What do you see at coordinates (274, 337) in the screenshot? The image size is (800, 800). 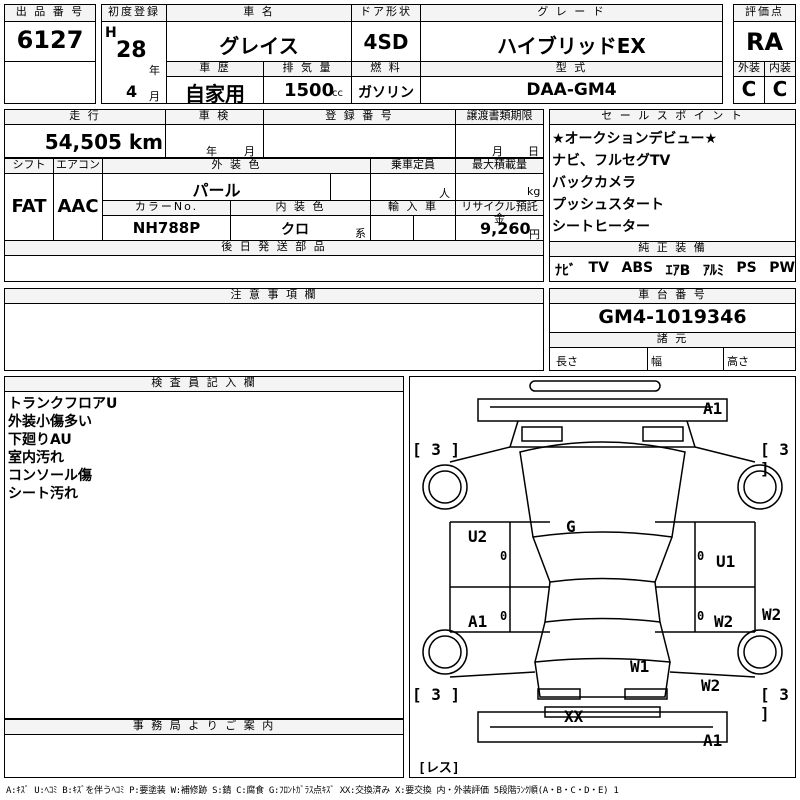 I see `notes-cell` at bounding box center [274, 337].